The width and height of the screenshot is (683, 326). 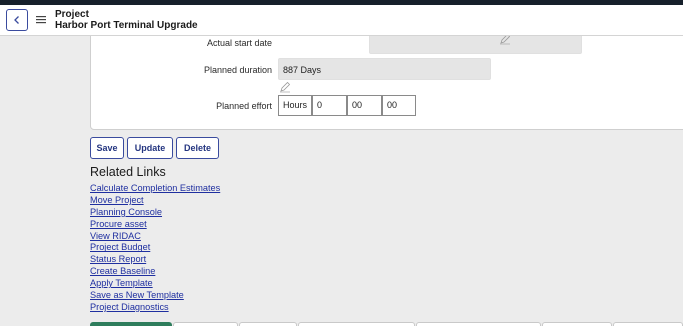 I want to click on tab-active, so click(x=131, y=324).